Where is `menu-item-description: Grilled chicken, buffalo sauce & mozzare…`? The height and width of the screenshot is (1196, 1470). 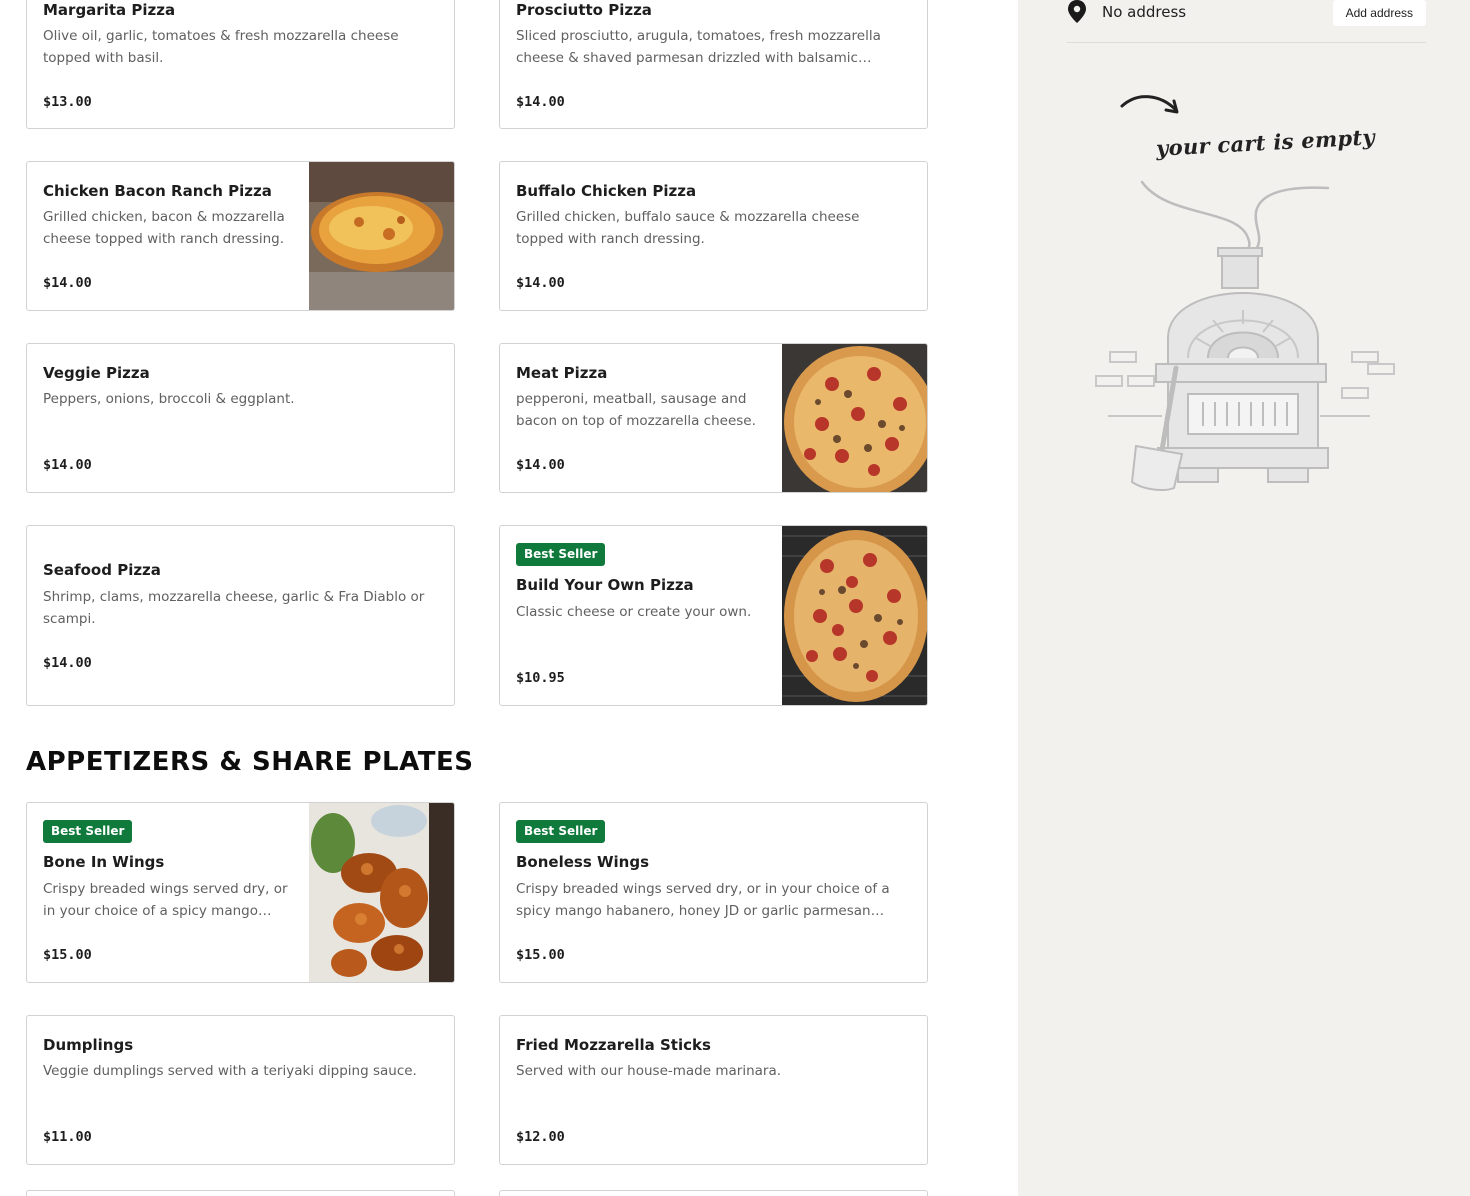
menu-item-description: Grilled chicken, buffalo sauce & mozzare… is located at coordinates (688, 228).